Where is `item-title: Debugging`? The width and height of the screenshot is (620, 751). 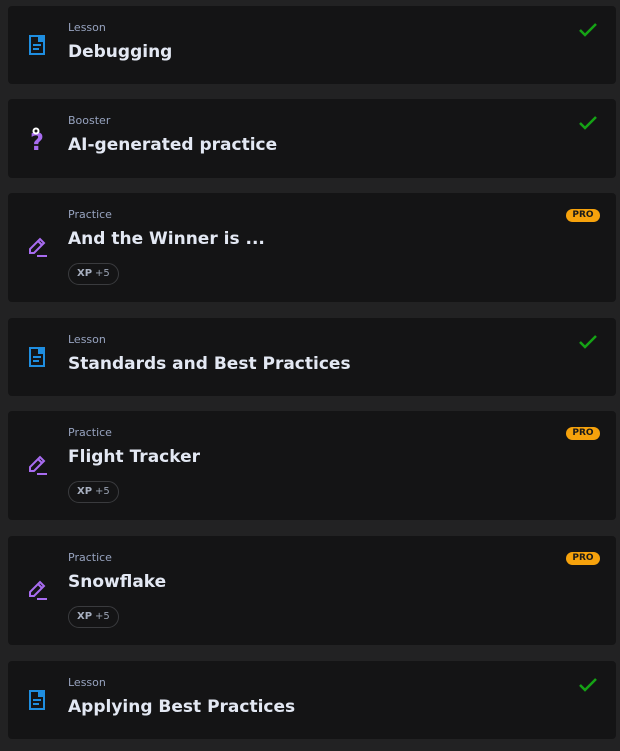 item-title: Debugging is located at coordinates (120, 52).